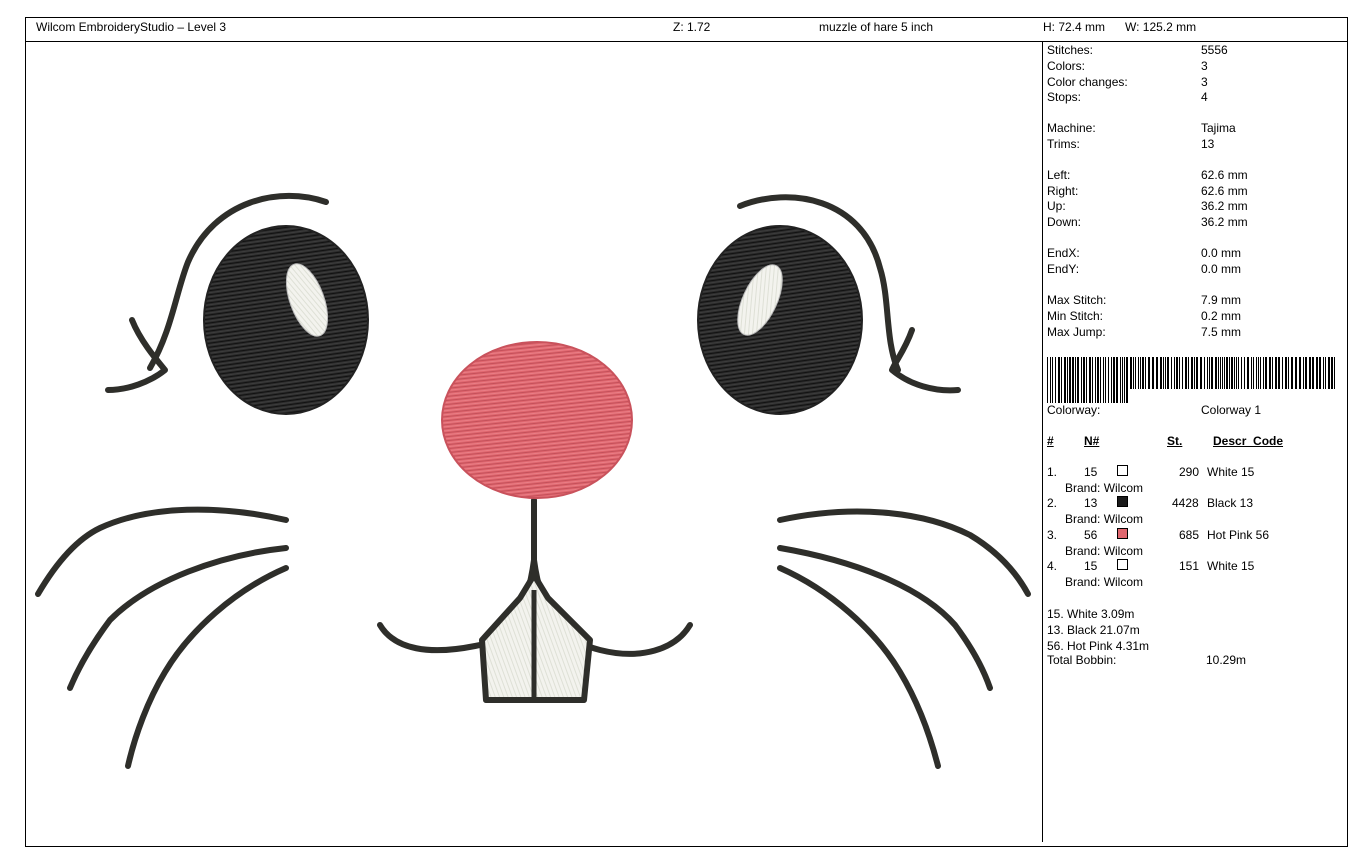 The image size is (1368, 847). What do you see at coordinates (131, 27) in the screenshot?
I see `app-title: Wilcom EmbroideryStudio – Level 3` at bounding box center [131, 27].